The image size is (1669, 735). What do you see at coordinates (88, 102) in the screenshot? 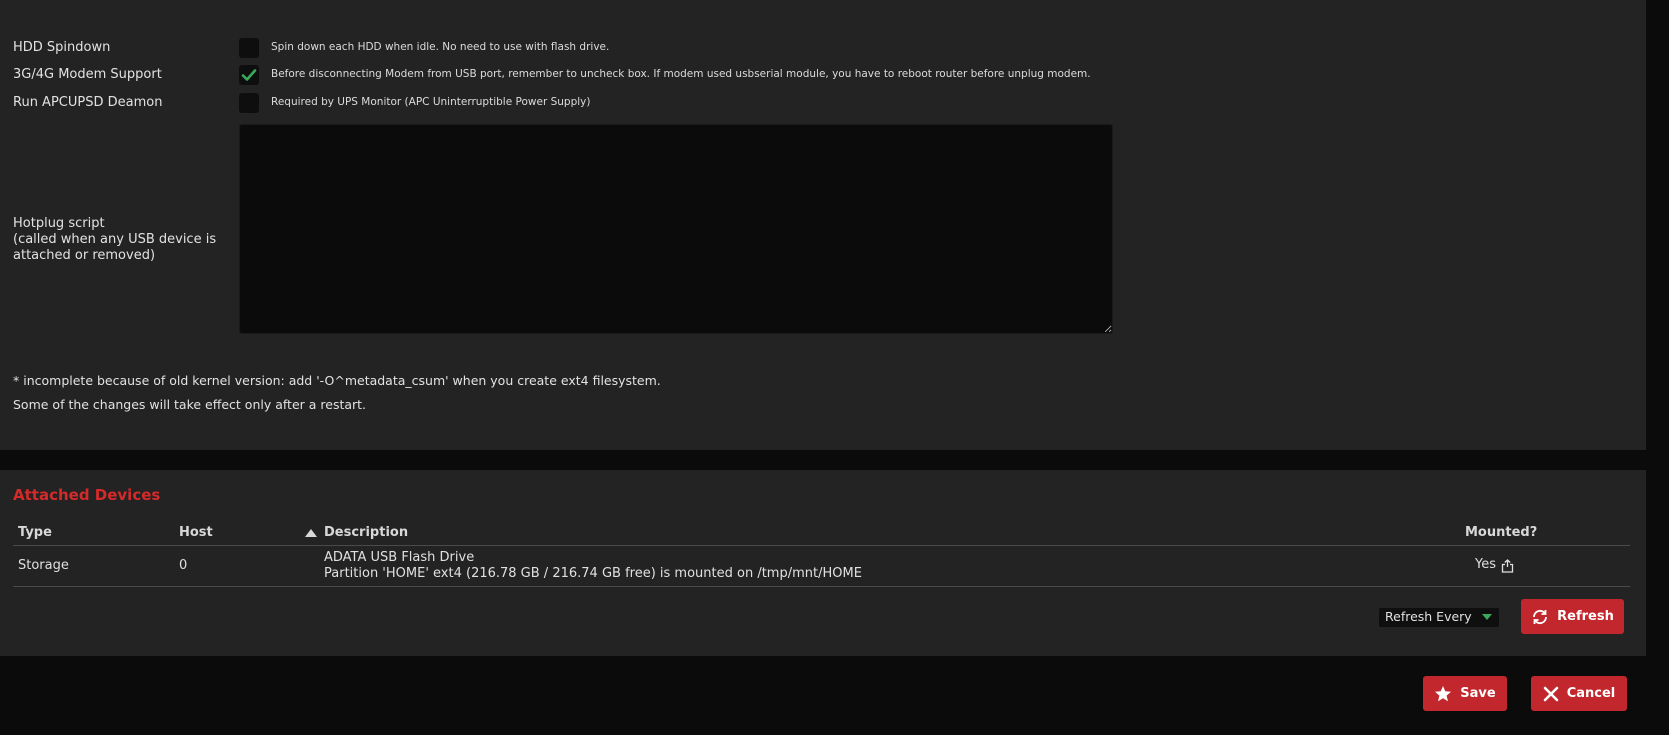
I see `apcupsd-label: Run APCUPSD Deamon` at bounding box center [88, 102].